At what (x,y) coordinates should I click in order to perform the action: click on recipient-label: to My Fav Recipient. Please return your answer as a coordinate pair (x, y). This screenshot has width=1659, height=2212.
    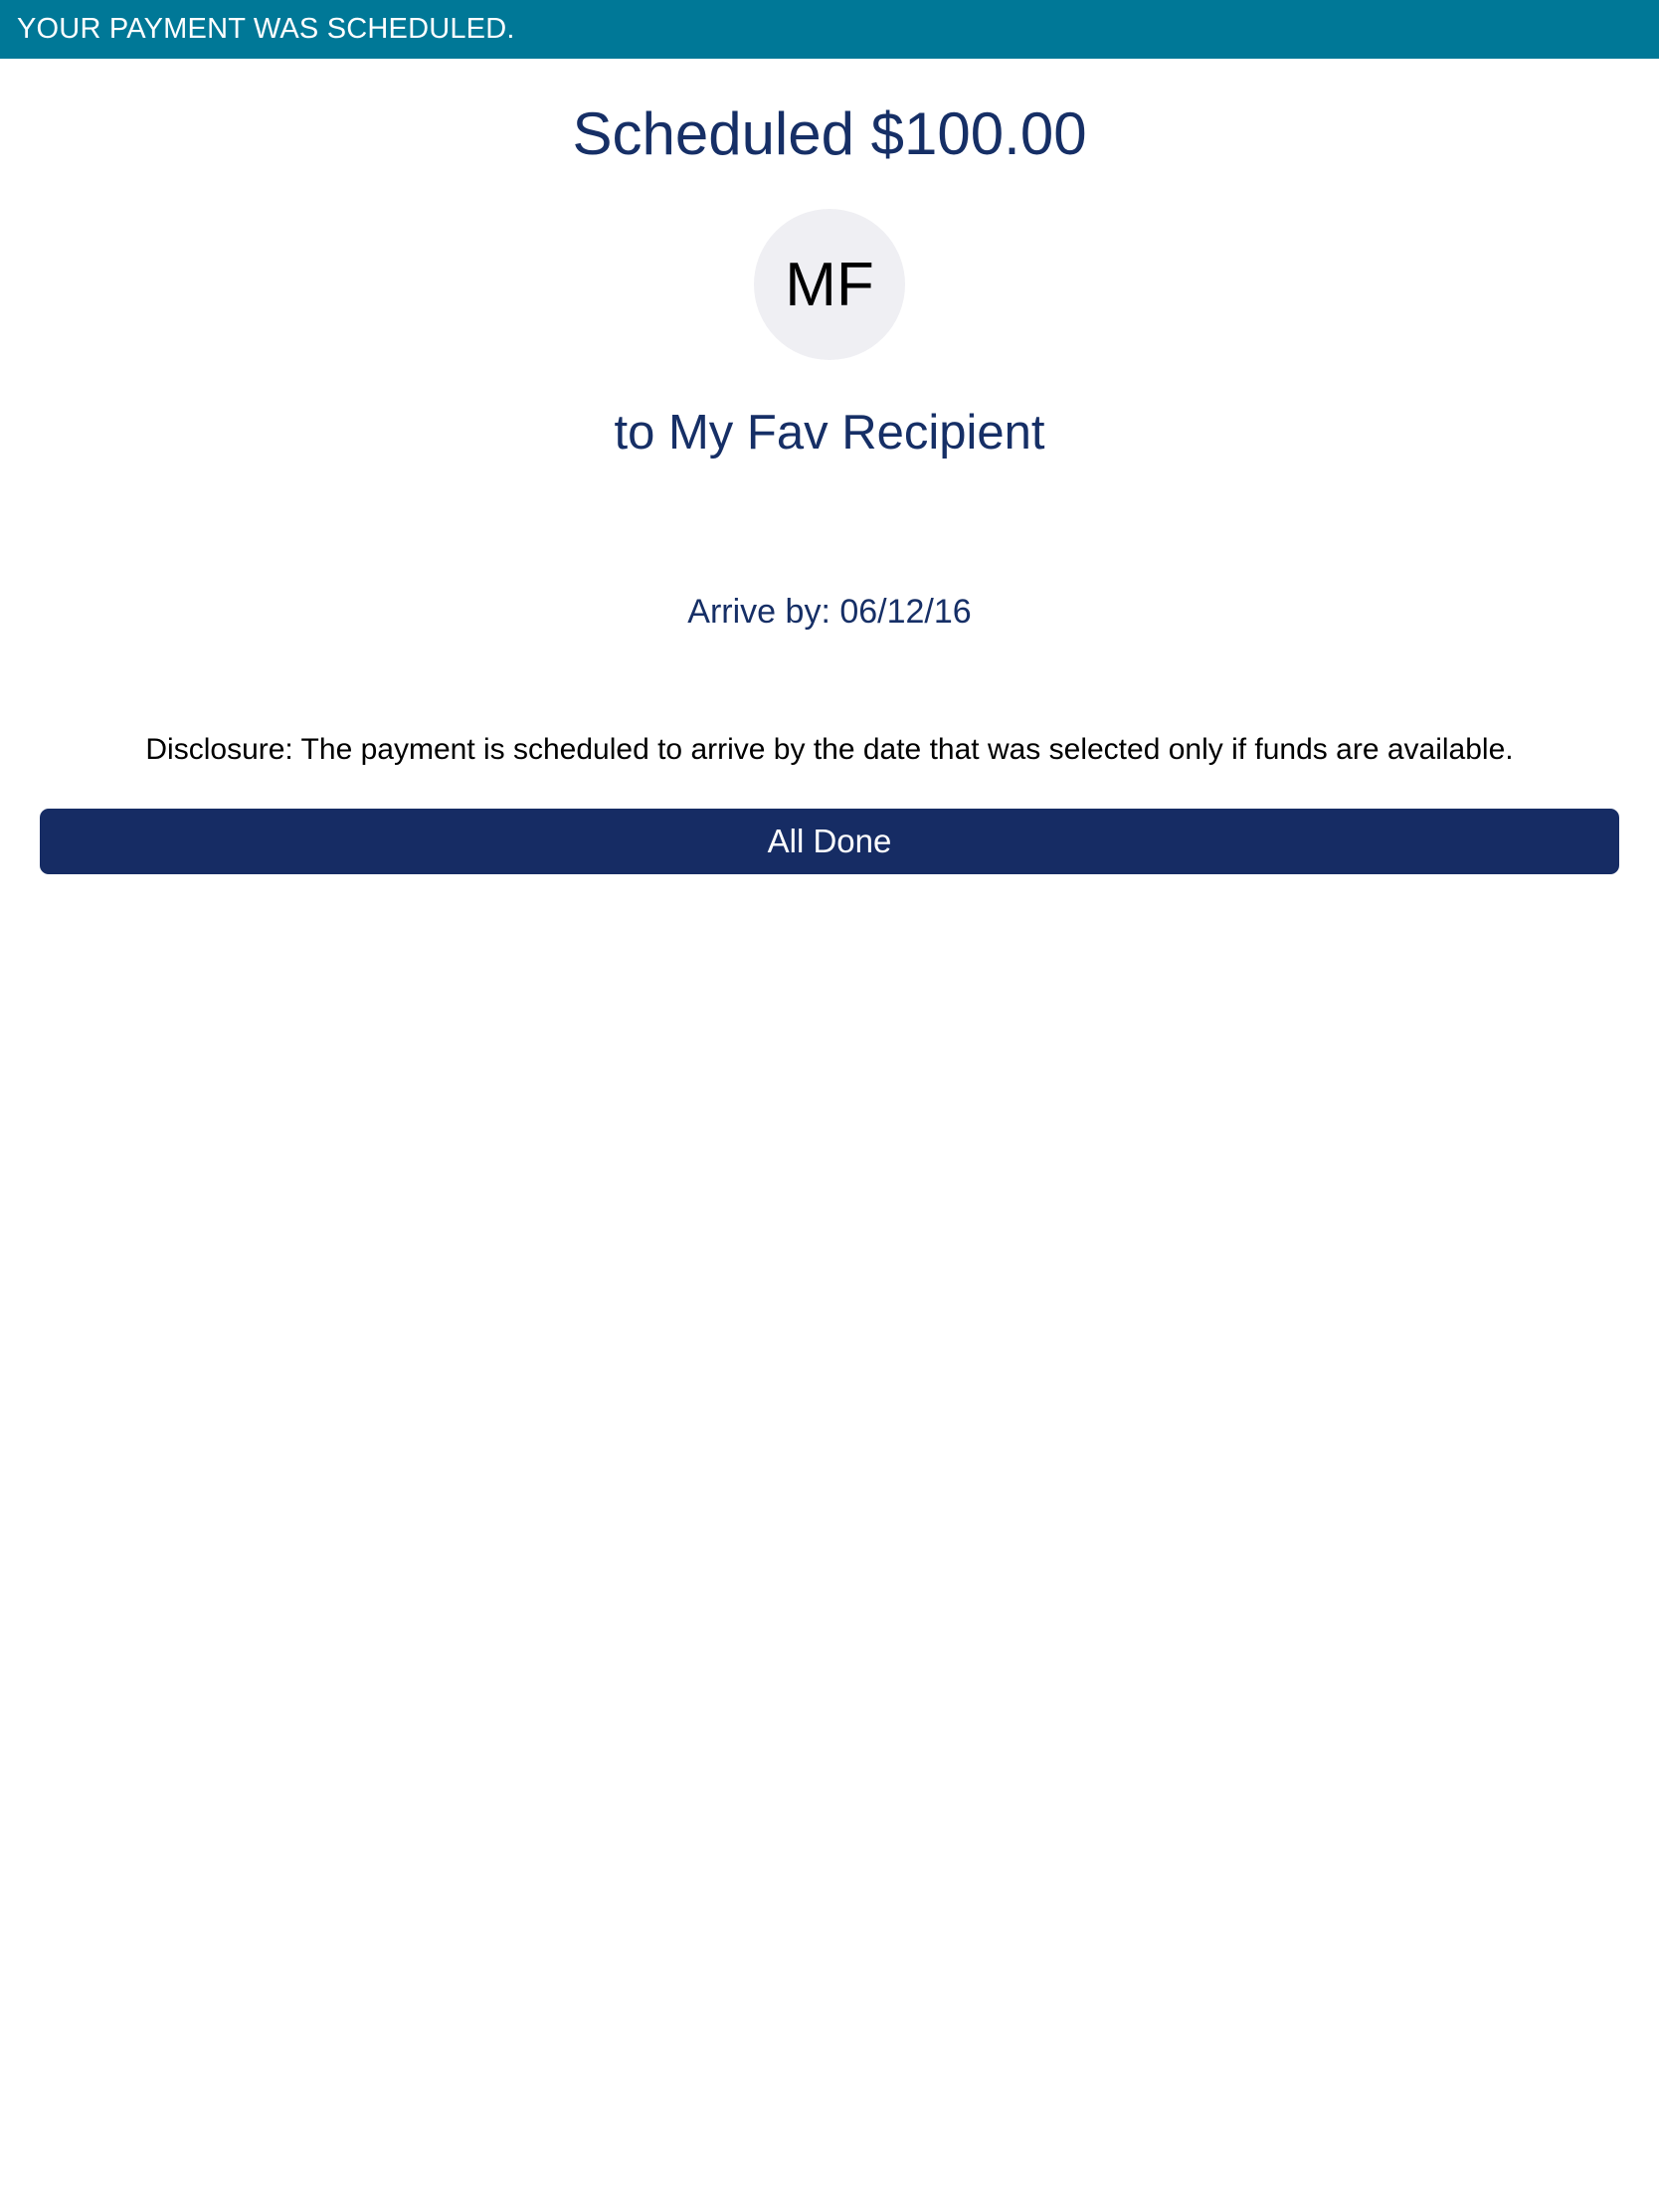
    Looking at the image, I should click on (829, 433).